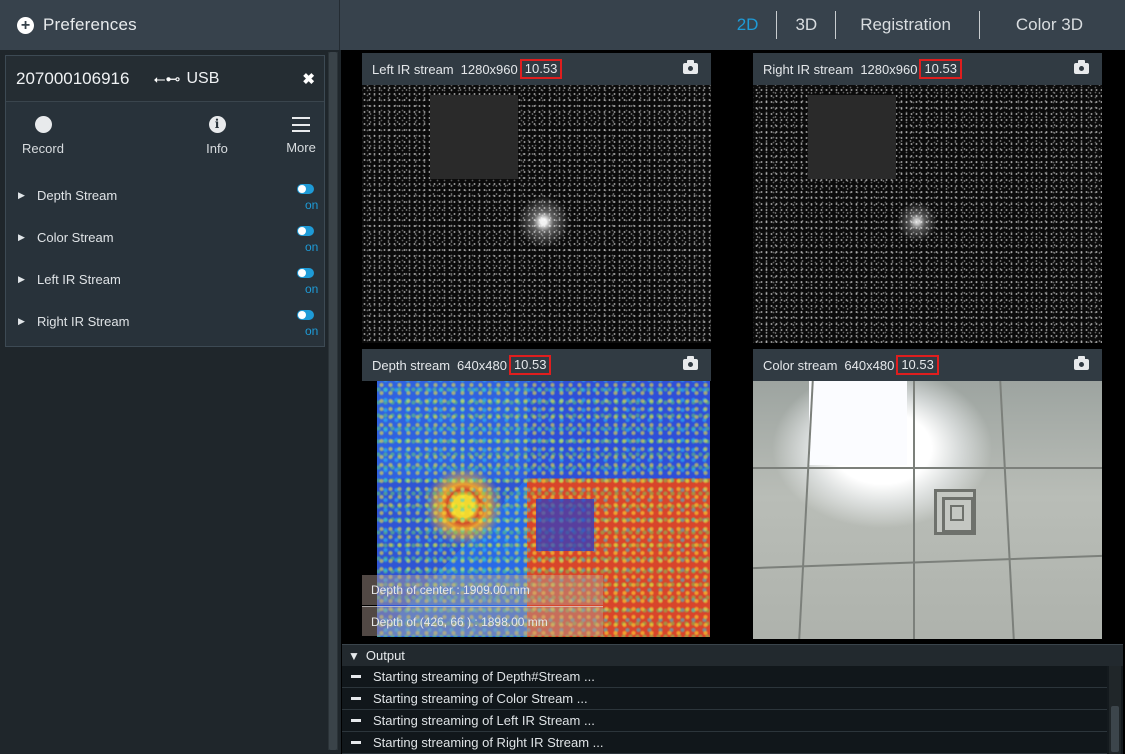 This screenshot has width=1125, height=754. Describe the element at coordinates (858, 423) in the screenshot. I see `ceiling-light` at that location.